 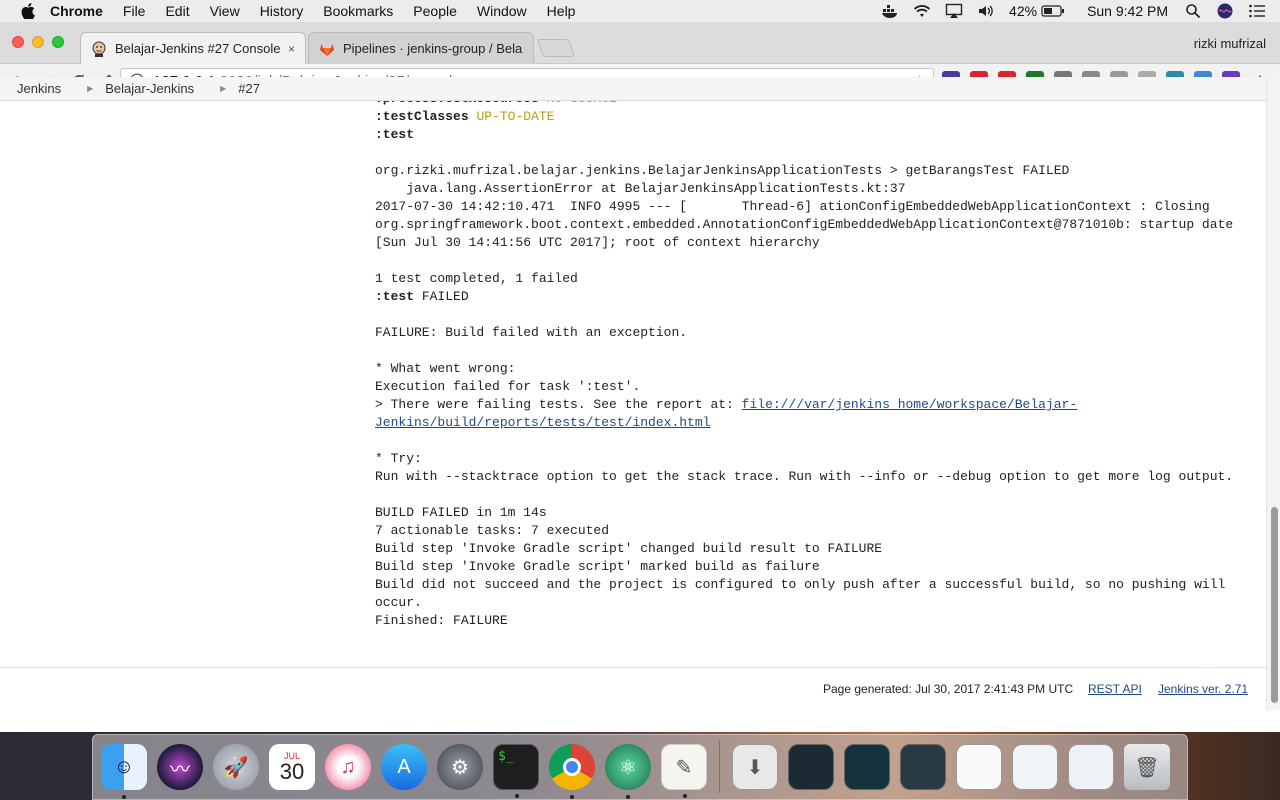 I want to click on console-line: Execution failed for task ':test'., so click(x=508, y=386).